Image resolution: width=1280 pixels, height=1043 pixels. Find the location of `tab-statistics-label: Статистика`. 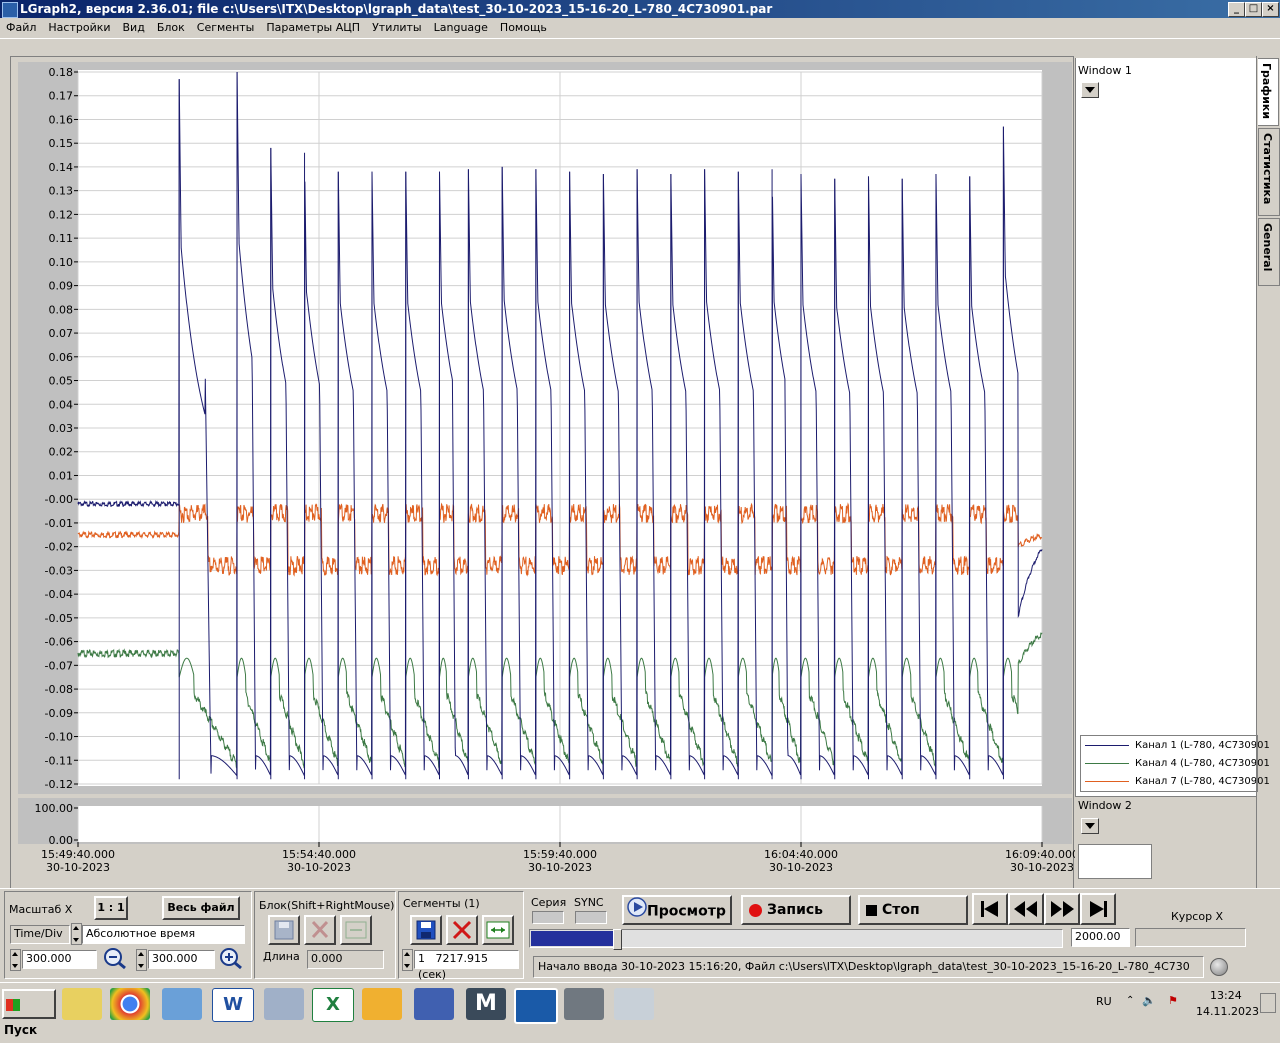

tab-statistics-label: Статистика is located at coordinates (1267, 169).